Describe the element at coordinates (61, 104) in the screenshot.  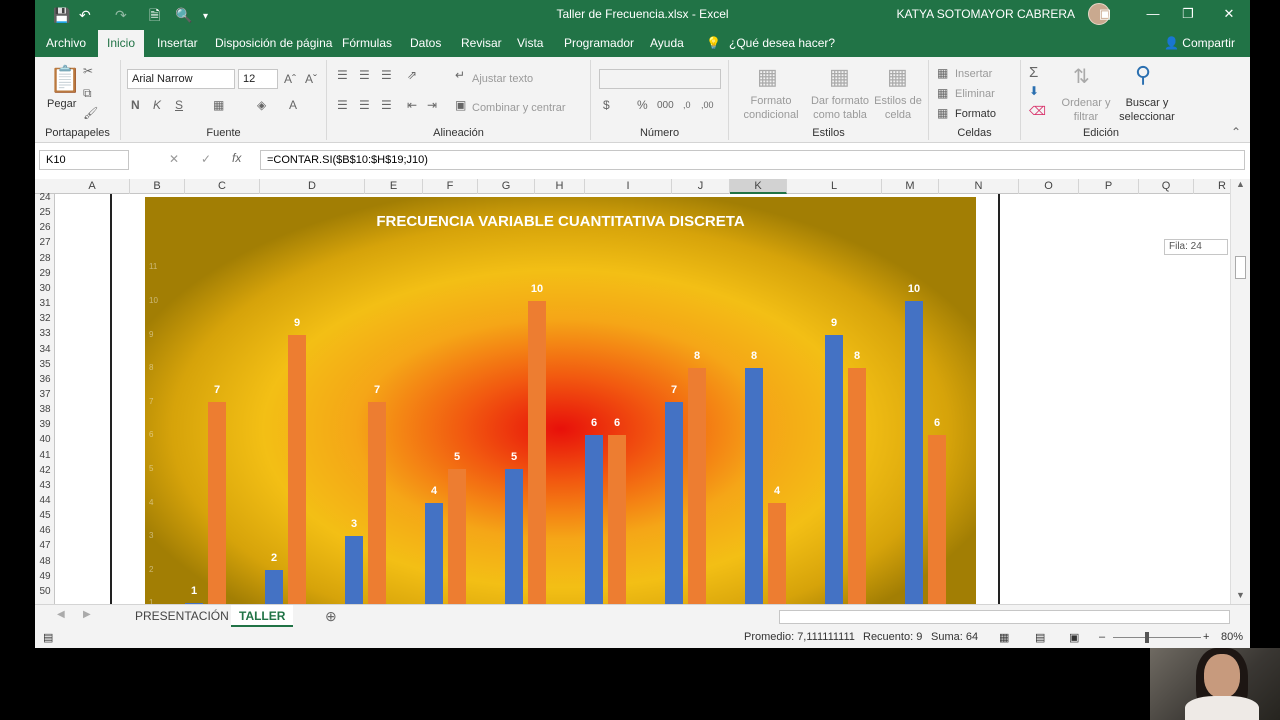
I see `paste-label: Pegar` at that location.